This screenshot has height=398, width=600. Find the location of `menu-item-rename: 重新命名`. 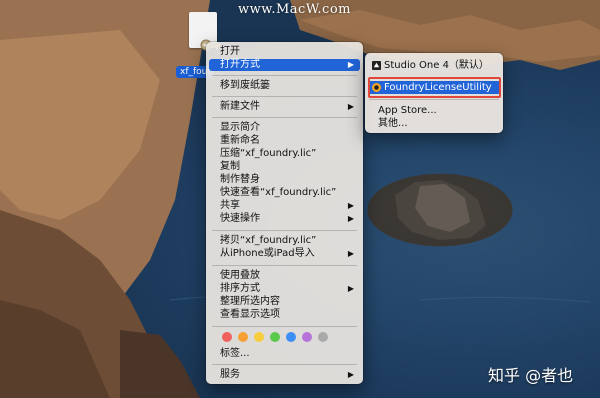

menu-item-rename: 重新命名 is located at coordinates (284, 141).